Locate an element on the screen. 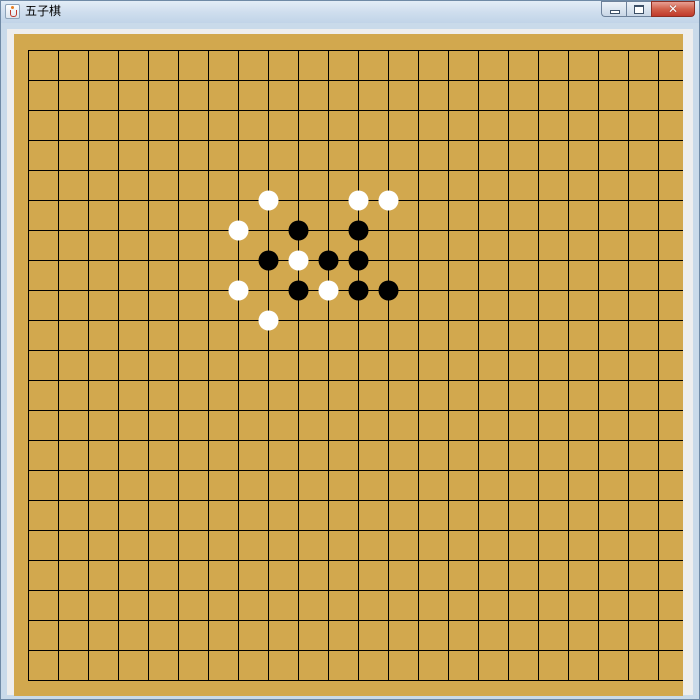  java-coffee-cup-icon is located at coordinates (12, 11).